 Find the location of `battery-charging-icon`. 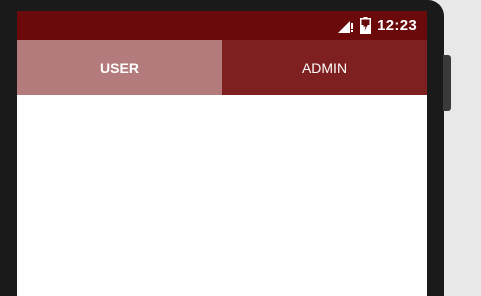

battery-charging-icon is located at coordinates (366, 25).